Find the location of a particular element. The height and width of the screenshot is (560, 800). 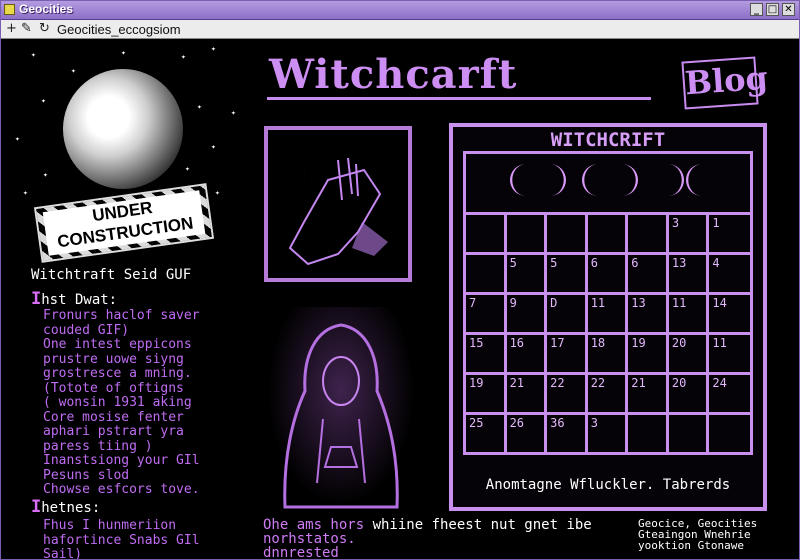

calendar-day-cell: D is located at coordinates (567, 312).